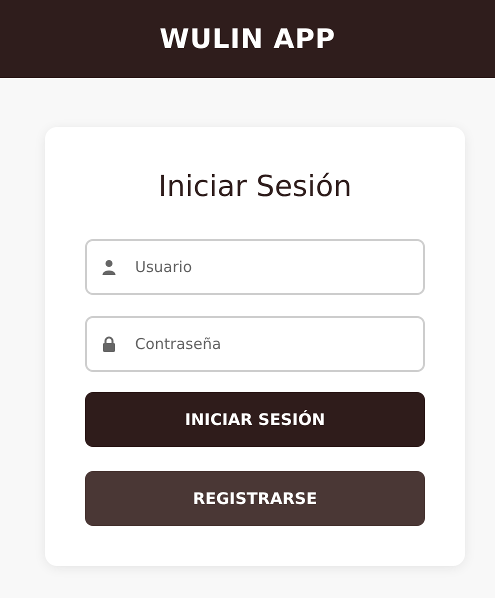  What do you see at coordinates (255, 498) in the screenshot?
I see `register-button: REGISTRARSE` at bounding box center [255, 498].